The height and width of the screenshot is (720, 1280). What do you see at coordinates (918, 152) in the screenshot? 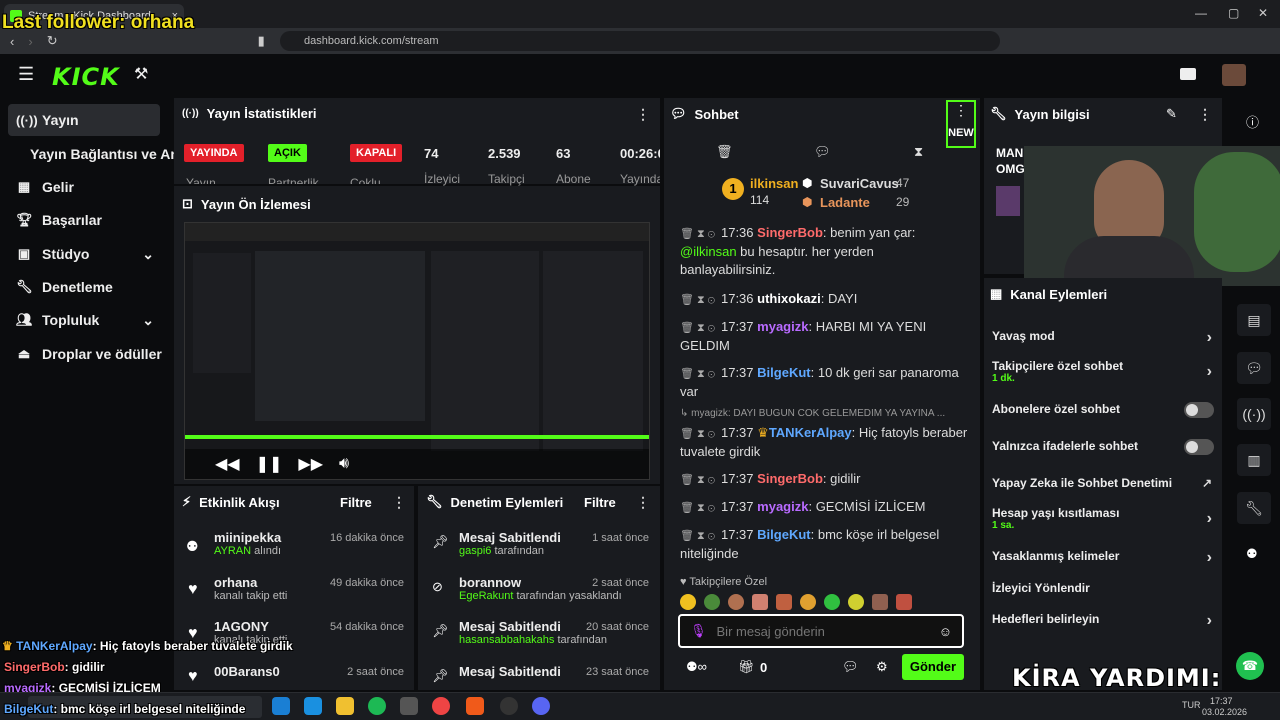
I see `hourglass-icon: ⧗` at bounding box center [918, 152].